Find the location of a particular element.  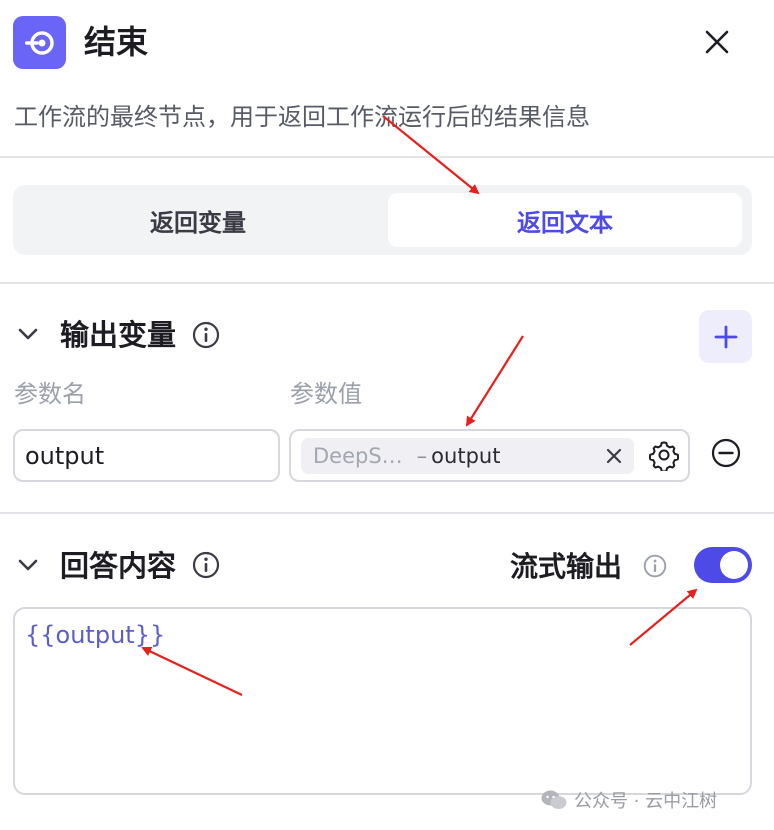

plus-icon is located at coordinates (725, 336).